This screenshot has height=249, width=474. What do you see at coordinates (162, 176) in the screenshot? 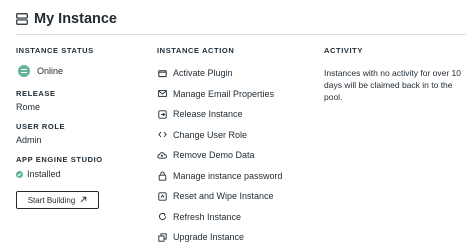
I see `lock-icon` at bounding box center [162, 176].